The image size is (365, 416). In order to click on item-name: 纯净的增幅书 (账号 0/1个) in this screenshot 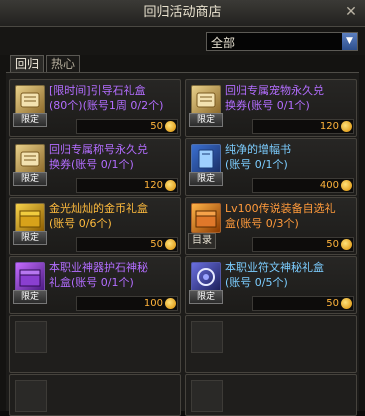, I will do `click(258, 157)`.